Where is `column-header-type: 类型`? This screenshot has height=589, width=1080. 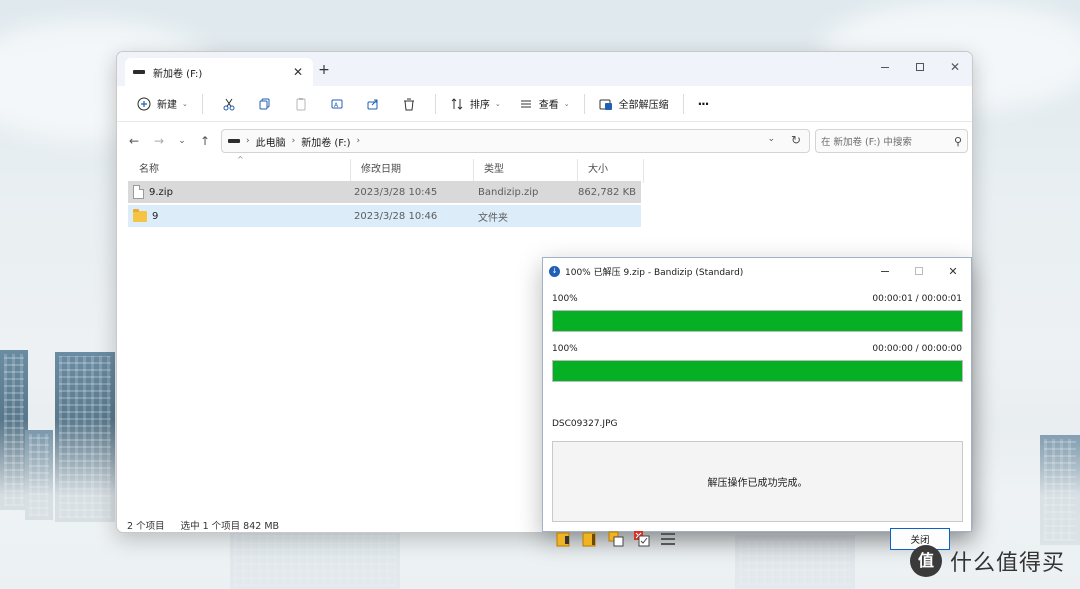
column-header-type: 类型 is located at coordinates (526, 171).